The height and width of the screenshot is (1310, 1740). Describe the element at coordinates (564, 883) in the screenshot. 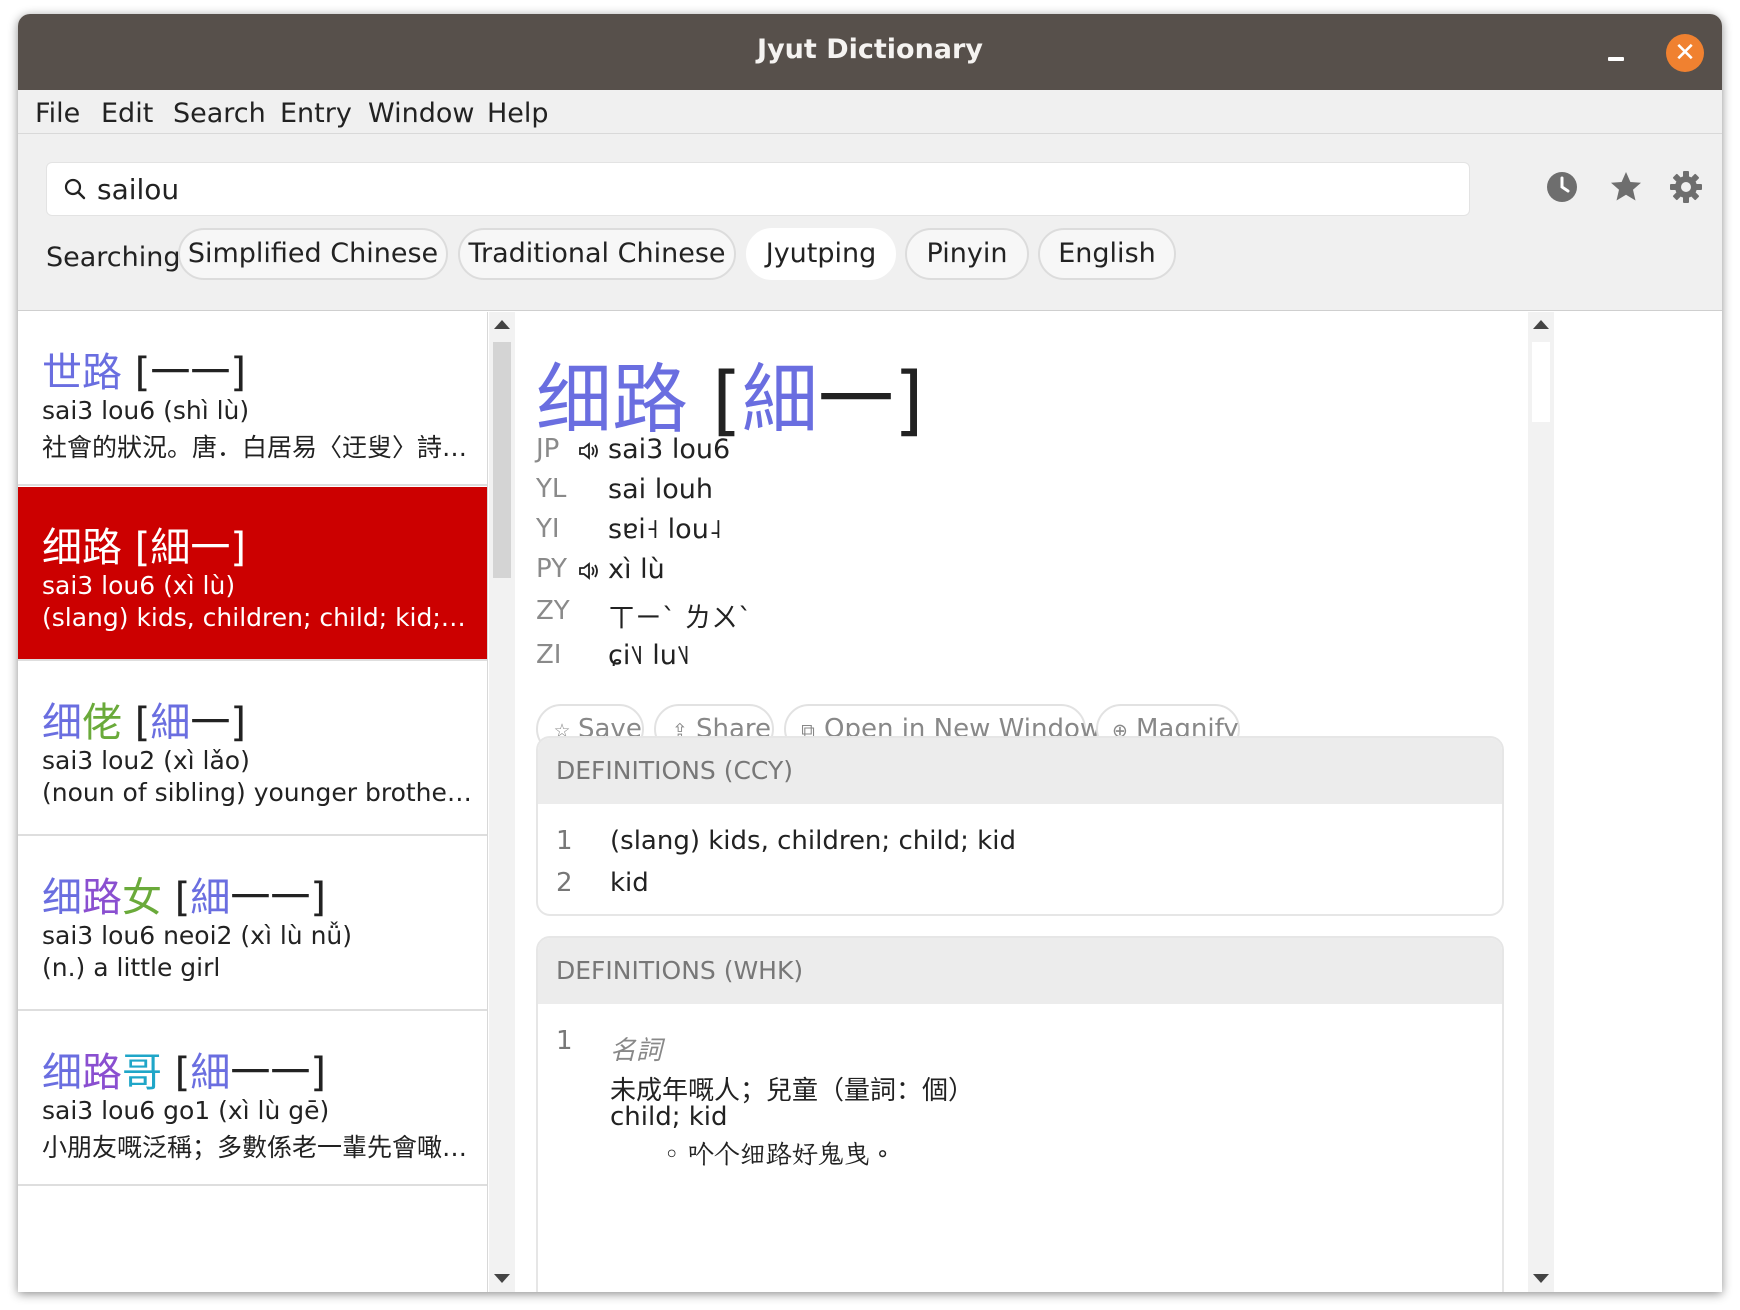

I see `definition-number: 2` at that location.